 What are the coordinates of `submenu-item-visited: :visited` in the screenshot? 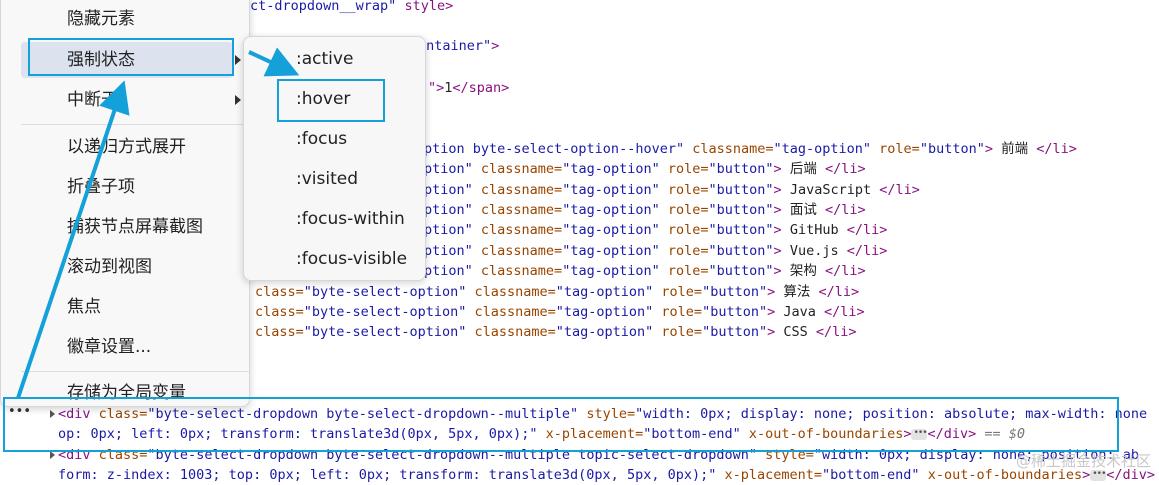 It's located at (327, 179).